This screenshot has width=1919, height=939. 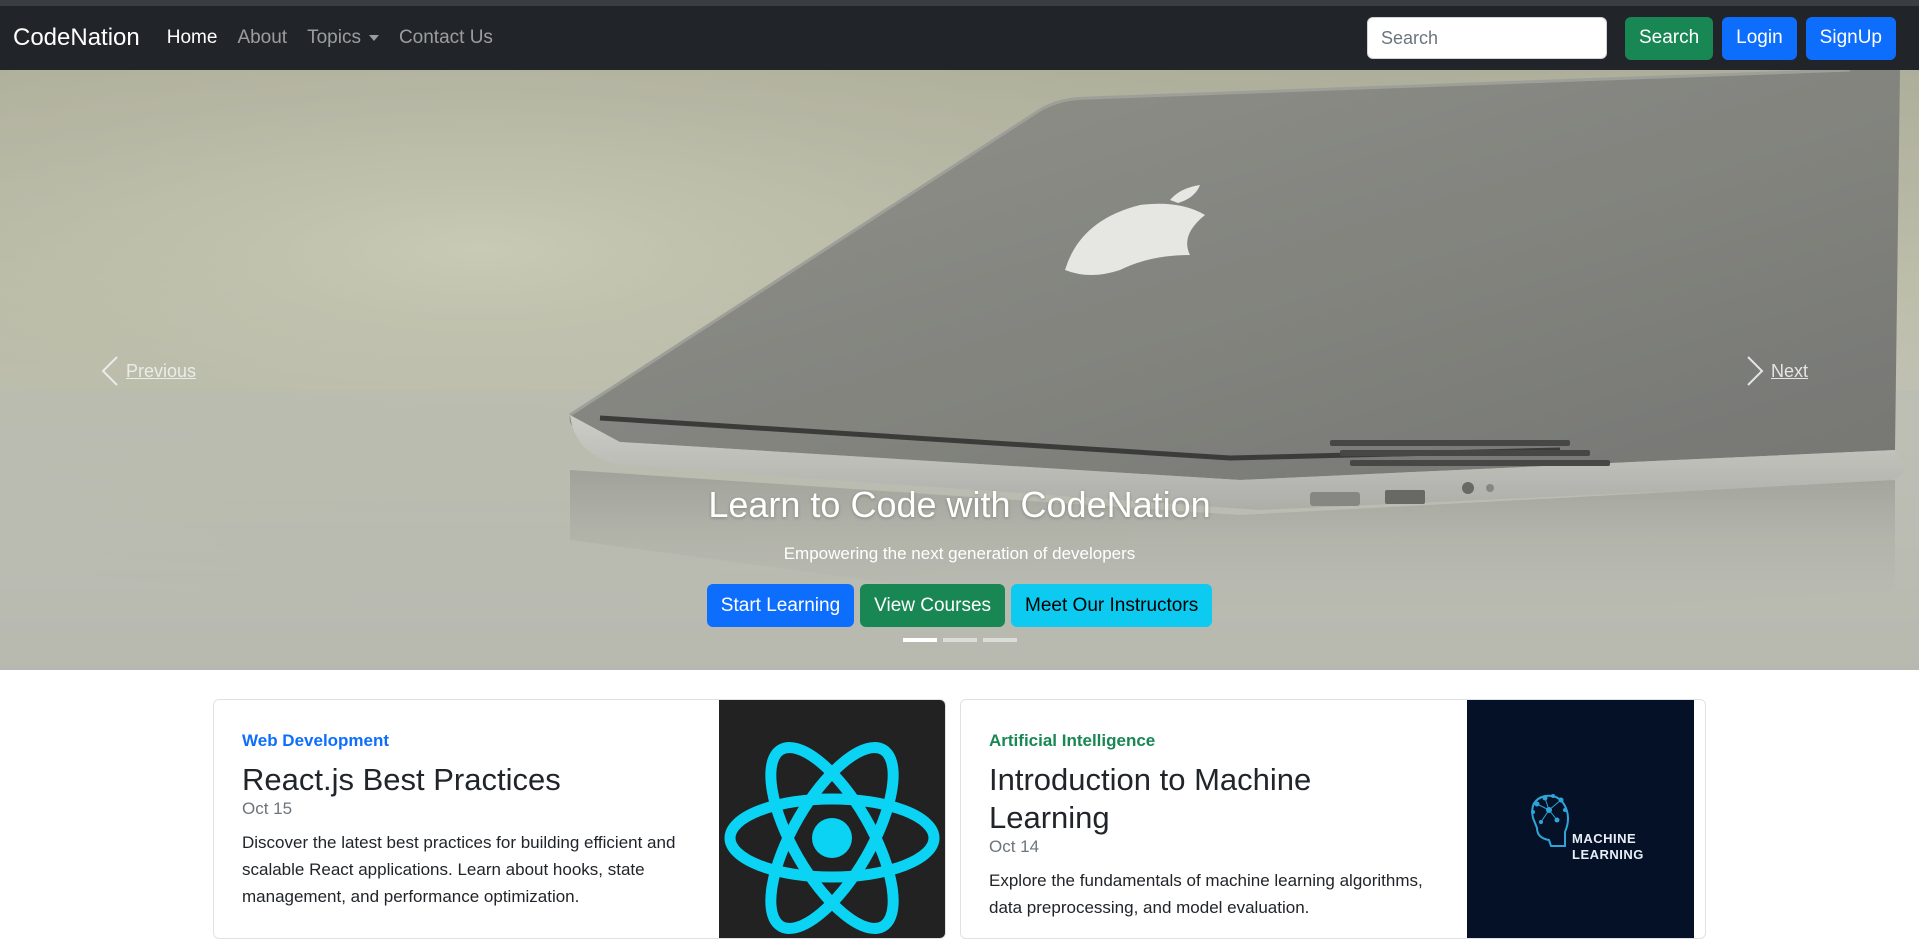 What do you see at coordinates (76, 38) in the screenshot?
I see `brand-logo: CodeNation` at bounding box center [76, 38].